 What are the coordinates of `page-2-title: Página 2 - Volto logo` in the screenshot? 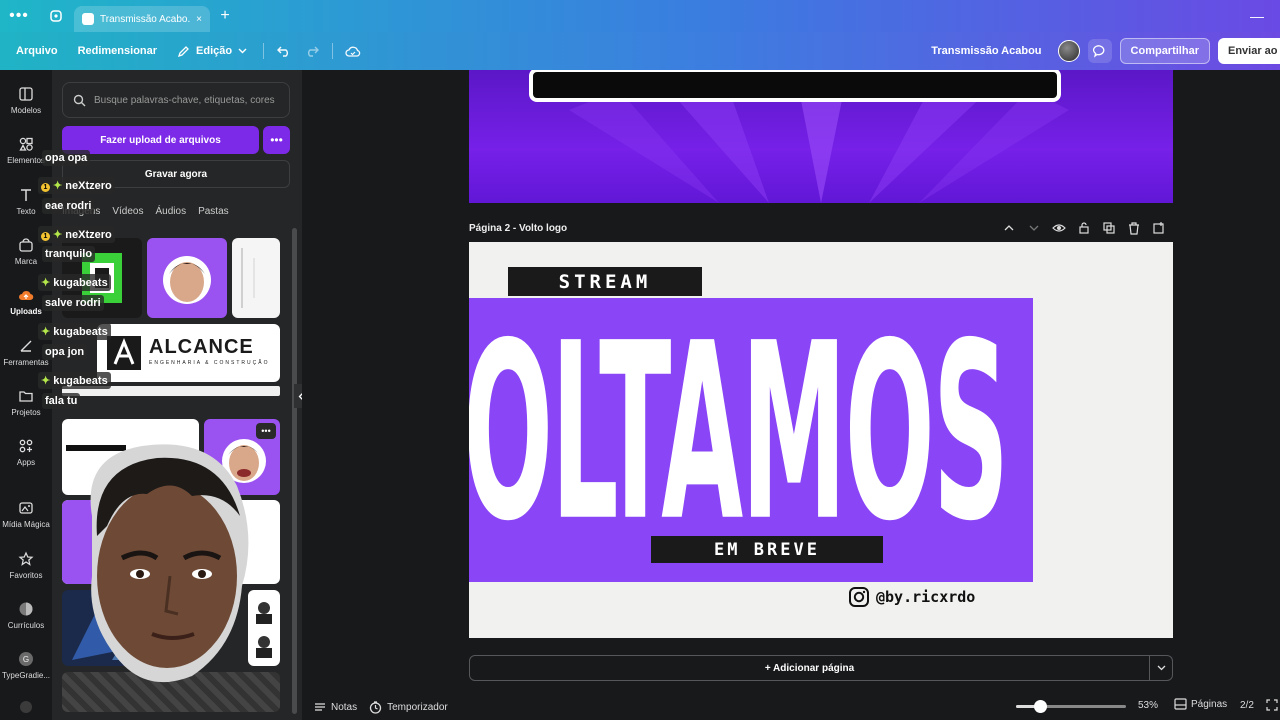 It's located at (518, 228).